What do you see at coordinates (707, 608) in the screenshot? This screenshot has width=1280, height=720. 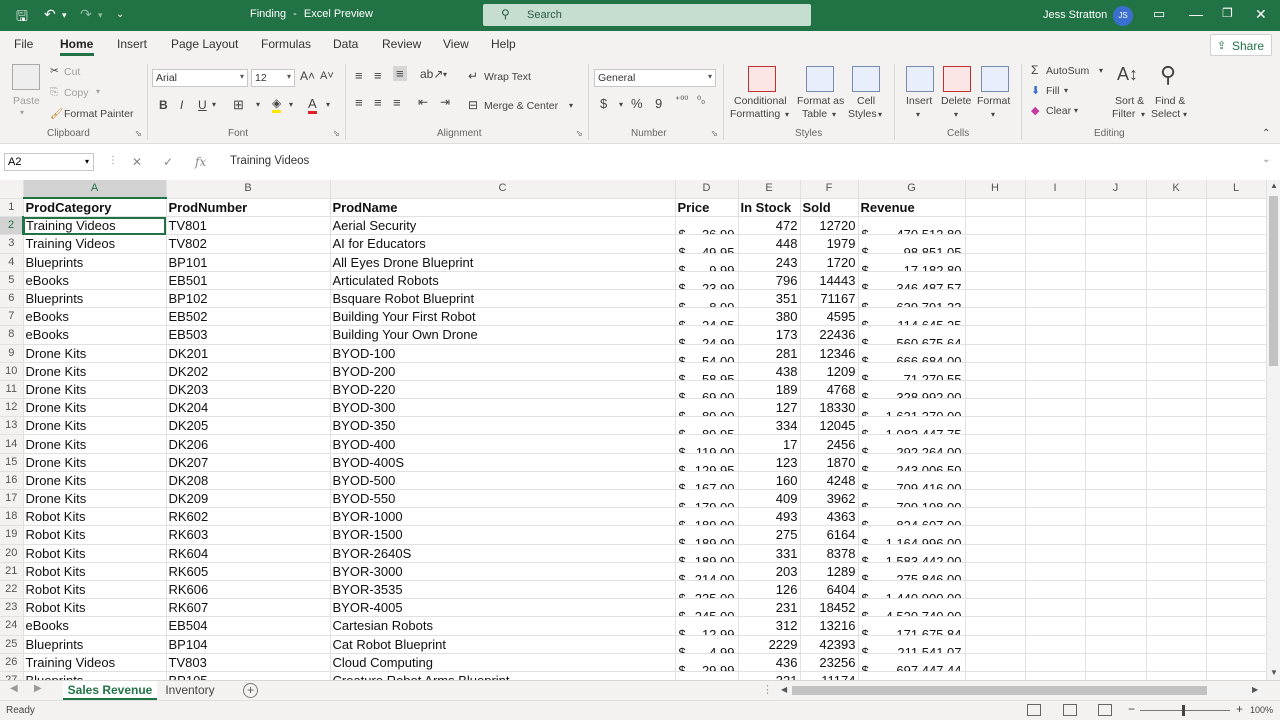 I see `cell: $245.00` at bounding box center [707, 608].